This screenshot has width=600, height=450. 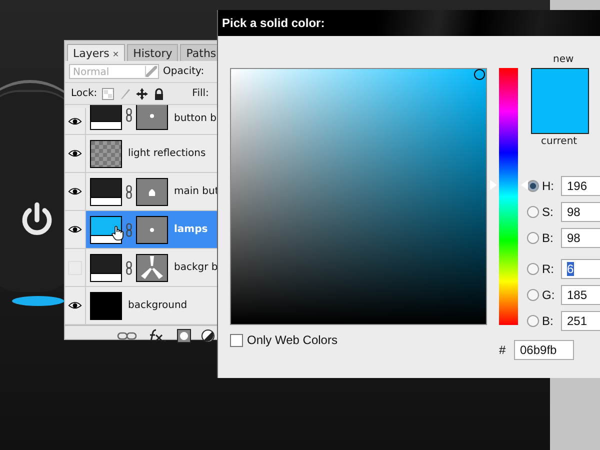 What do you see at coordinates (195, 118) in the screenshot?
I see `layer-name: button b` at bounding box center [195, 118].